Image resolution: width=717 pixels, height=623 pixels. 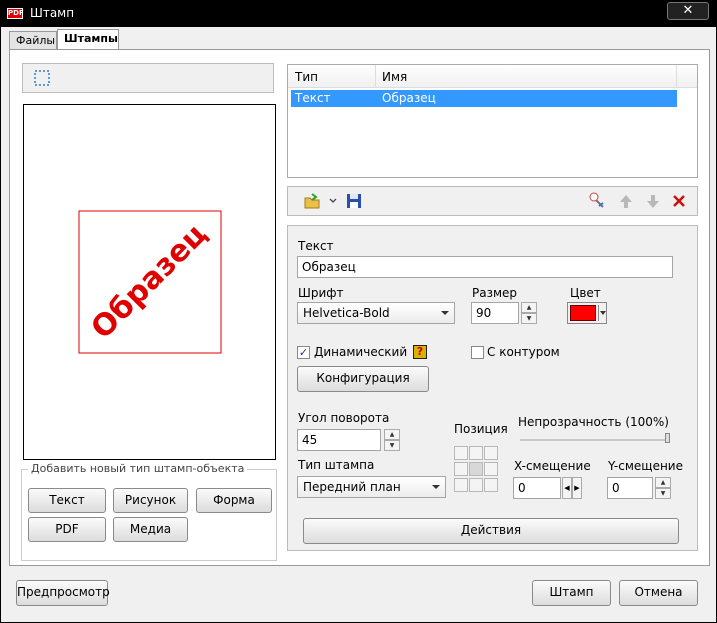 What do you see at coordinates (630, 488) in the screenshot?
I see `y-offset-input: 0` at bounding box center [630, 488].